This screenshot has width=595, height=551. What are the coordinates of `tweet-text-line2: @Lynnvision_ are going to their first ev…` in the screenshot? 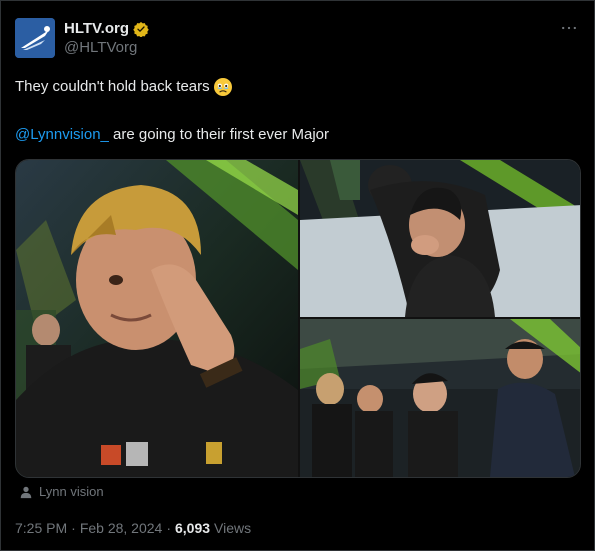 It's located at (172, 135).